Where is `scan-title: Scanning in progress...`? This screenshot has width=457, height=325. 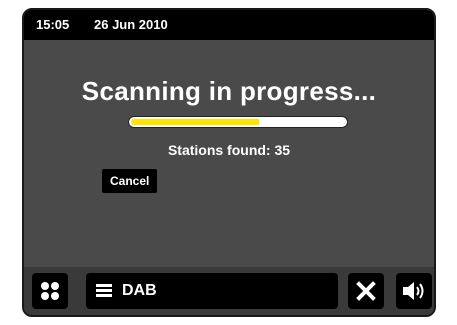 scan-title: Scanning in progress... is located at coordinates (229, 91).